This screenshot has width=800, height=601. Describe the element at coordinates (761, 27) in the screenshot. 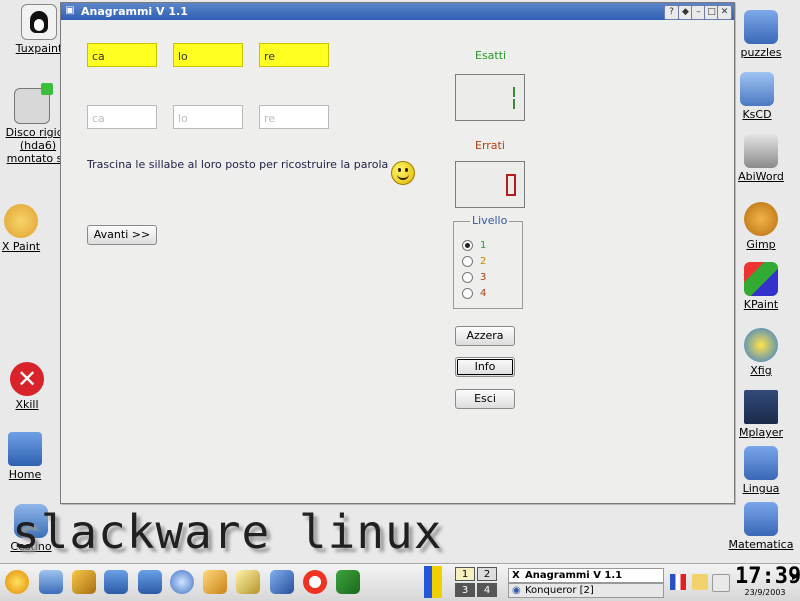

I see `puzzles-icon` at that location.